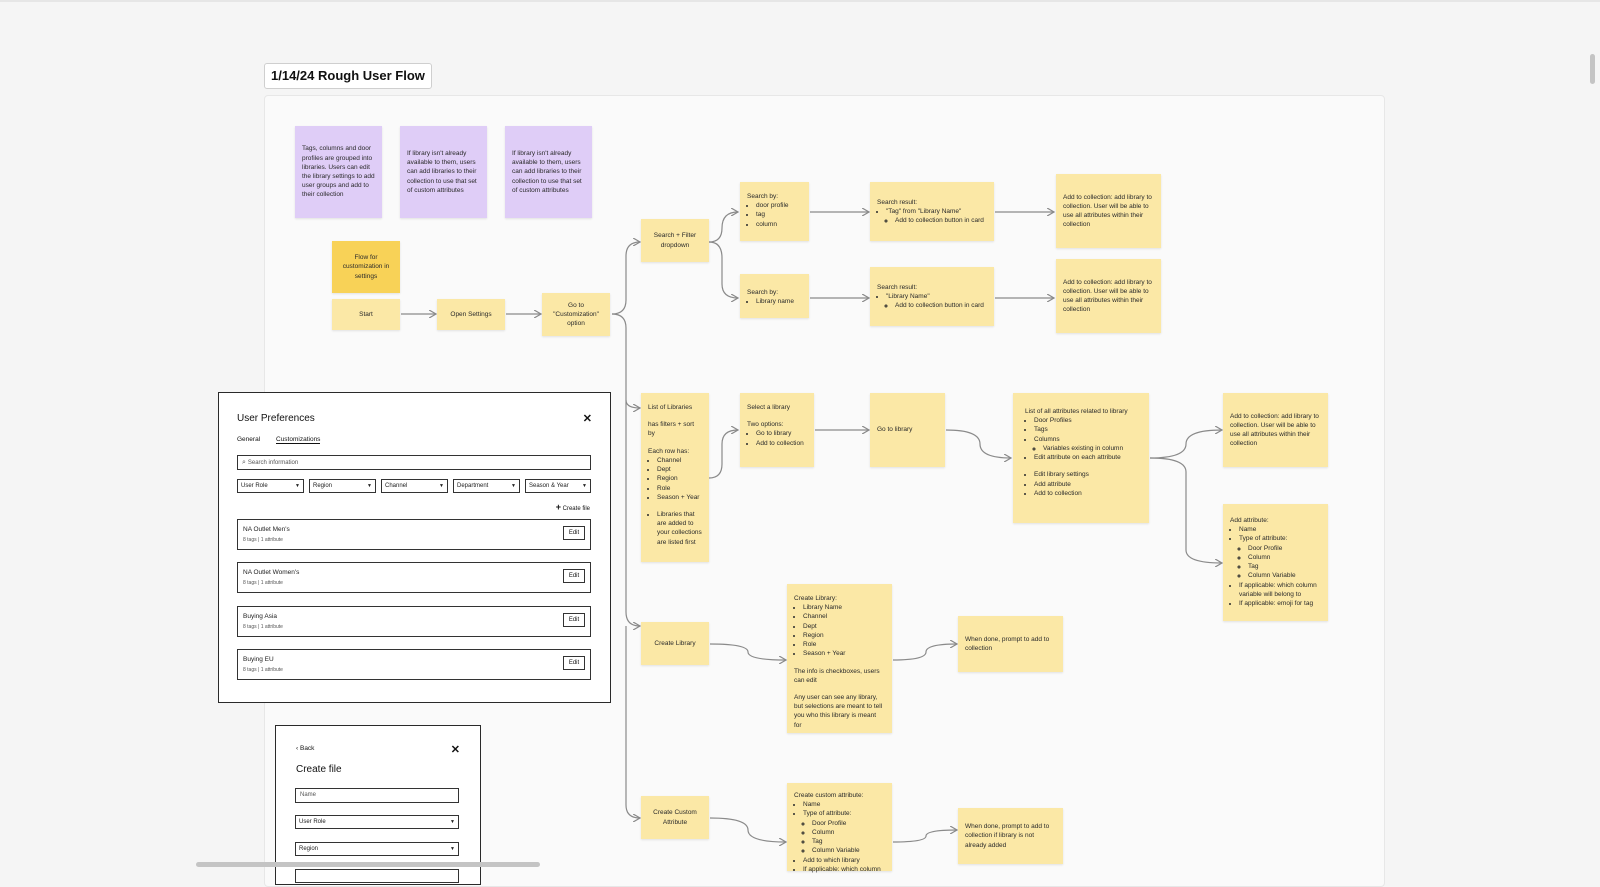 Image resolution: width=1600 pixels, height=887 pixels. What do you see at coordinates (576, 314) in the screenshot?
I see `note-goto-customization: Go to "Customization" option` at bounding box center [576, 314].